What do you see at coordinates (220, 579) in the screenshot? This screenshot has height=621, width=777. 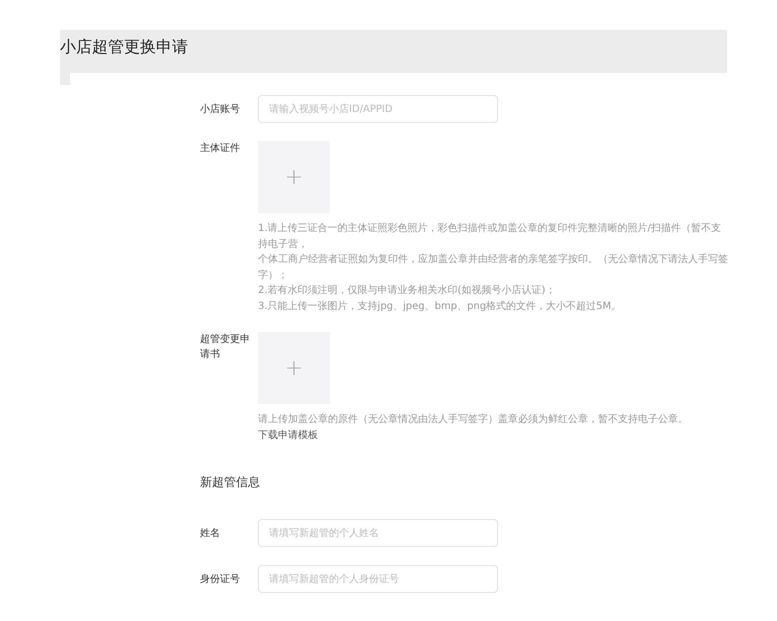 I see `field-label: 身份证号` at bounding box center [220, 579].